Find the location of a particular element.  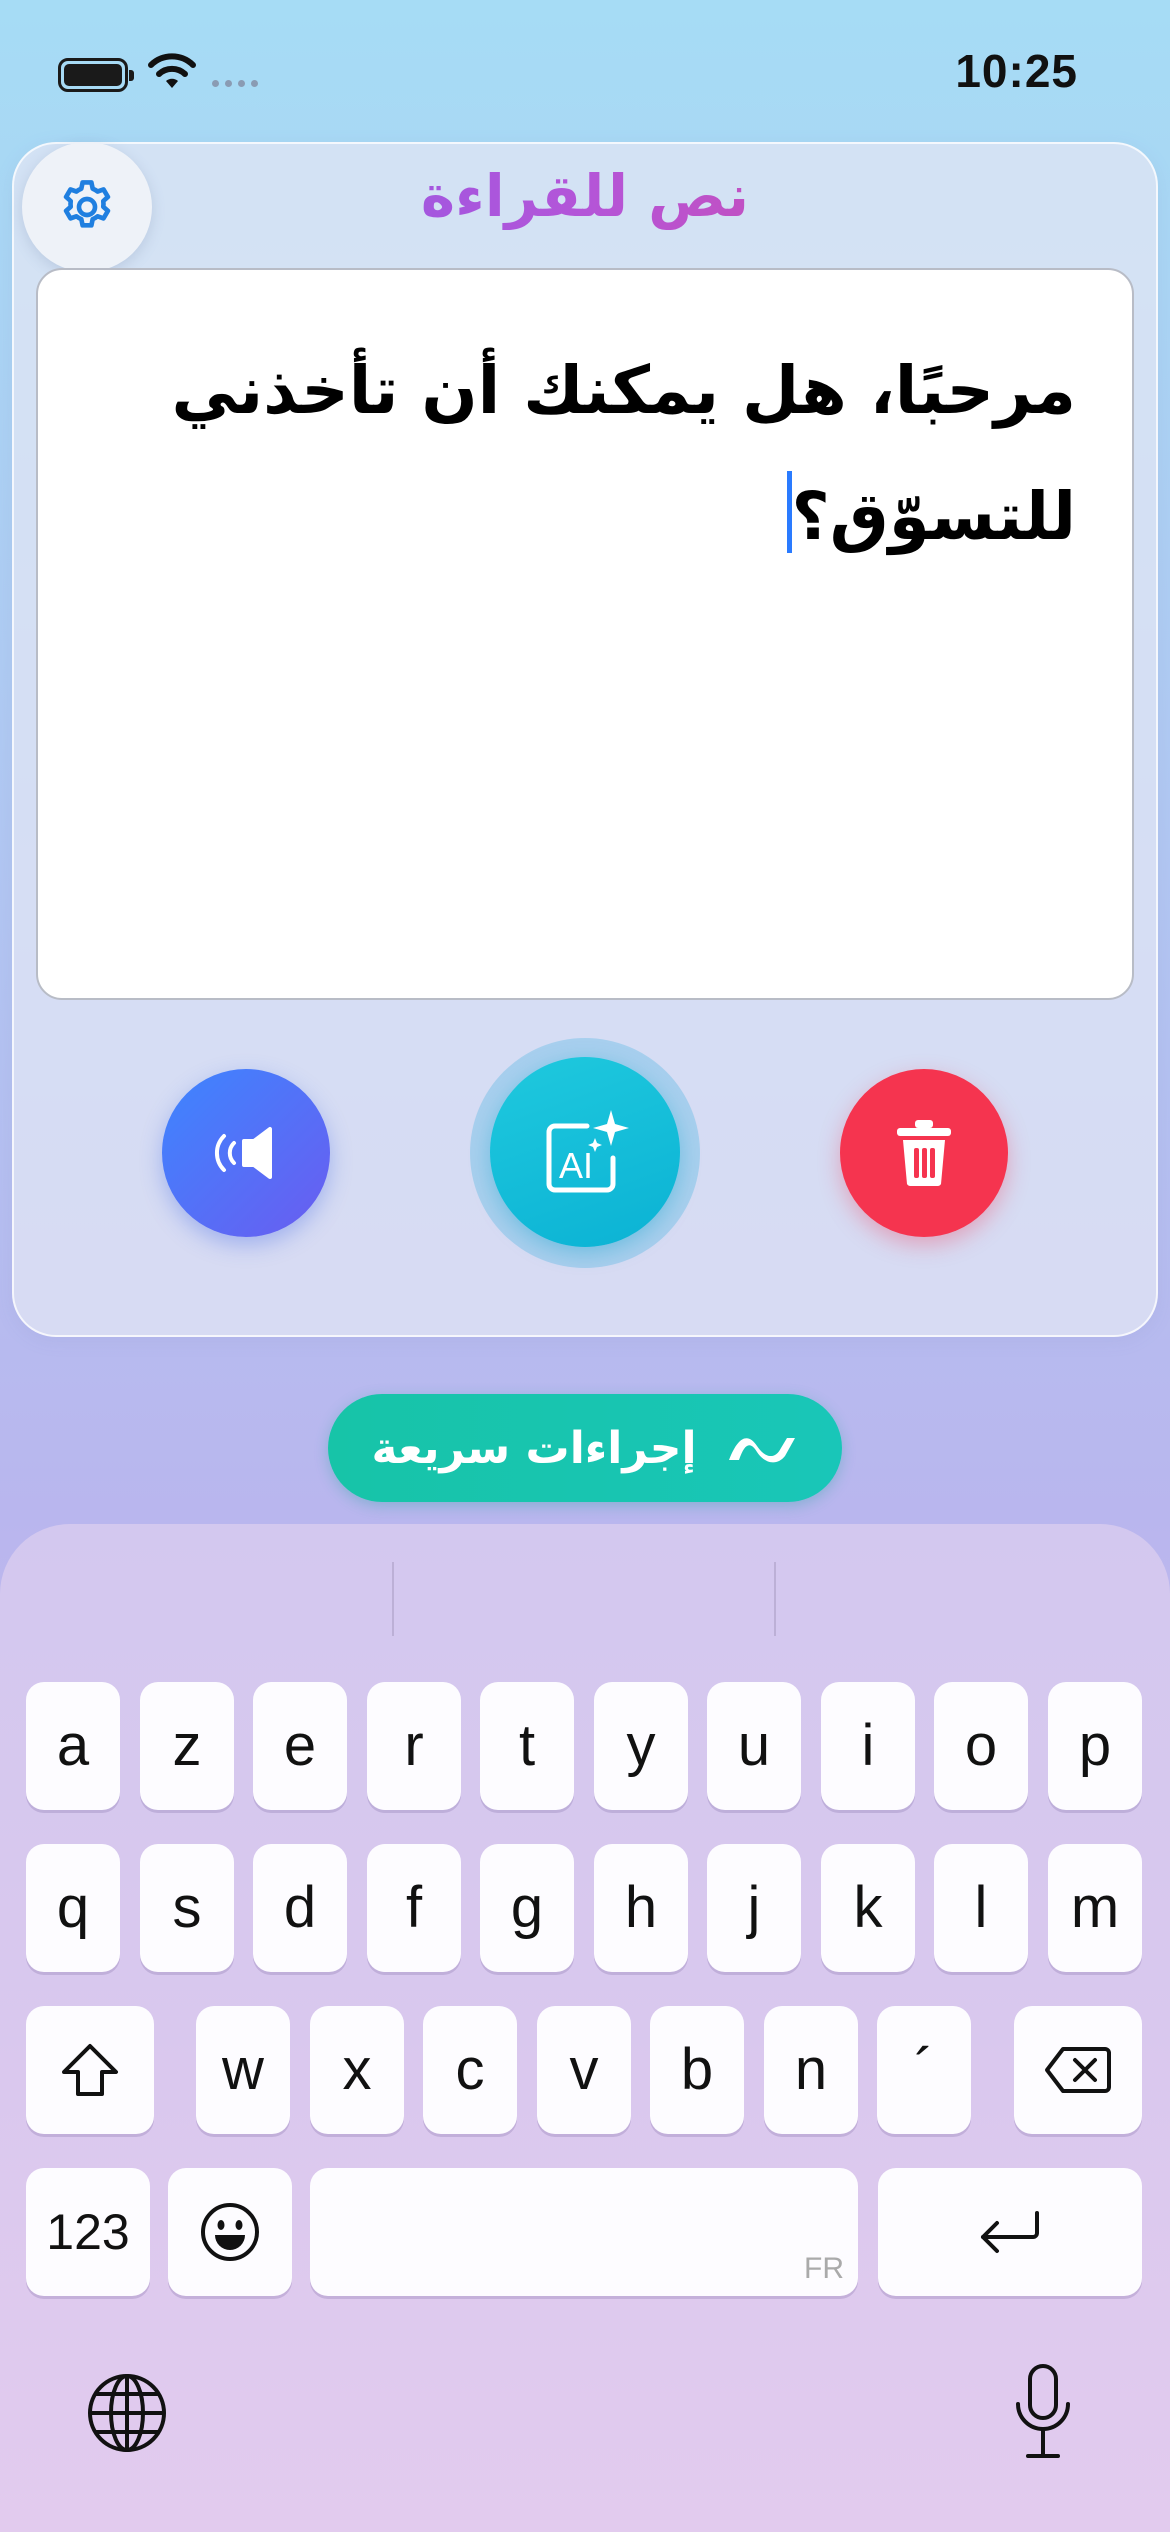

key-n: n is located at coordinates (811, 2070).